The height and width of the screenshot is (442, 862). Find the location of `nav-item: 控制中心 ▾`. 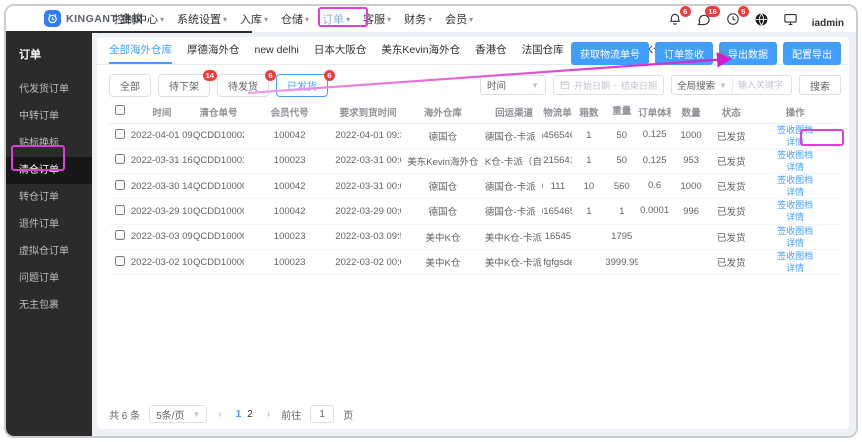

nav-item: 控制中心 ▾ is located at coordinates (139, 19).